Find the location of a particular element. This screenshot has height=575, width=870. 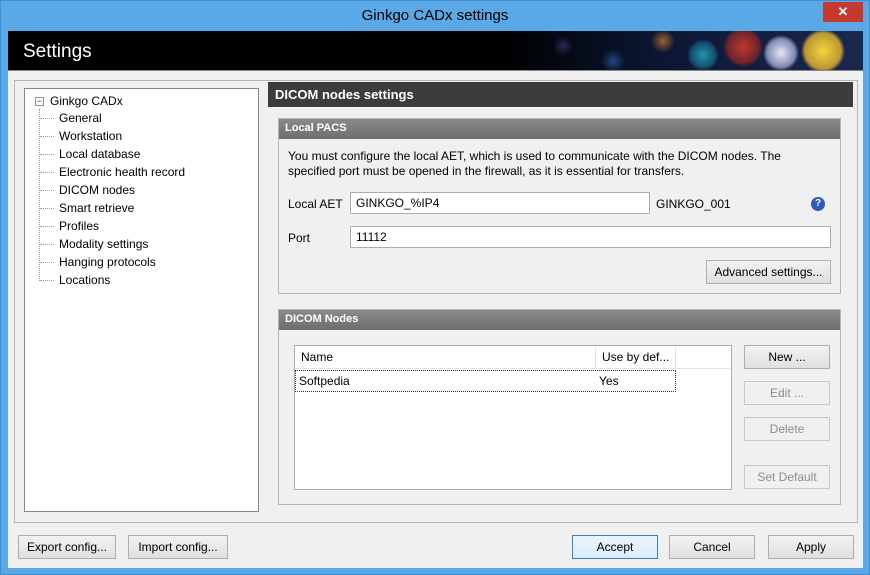

window-title: Ginkgo CADx settings is located at coordinates (435, 15).